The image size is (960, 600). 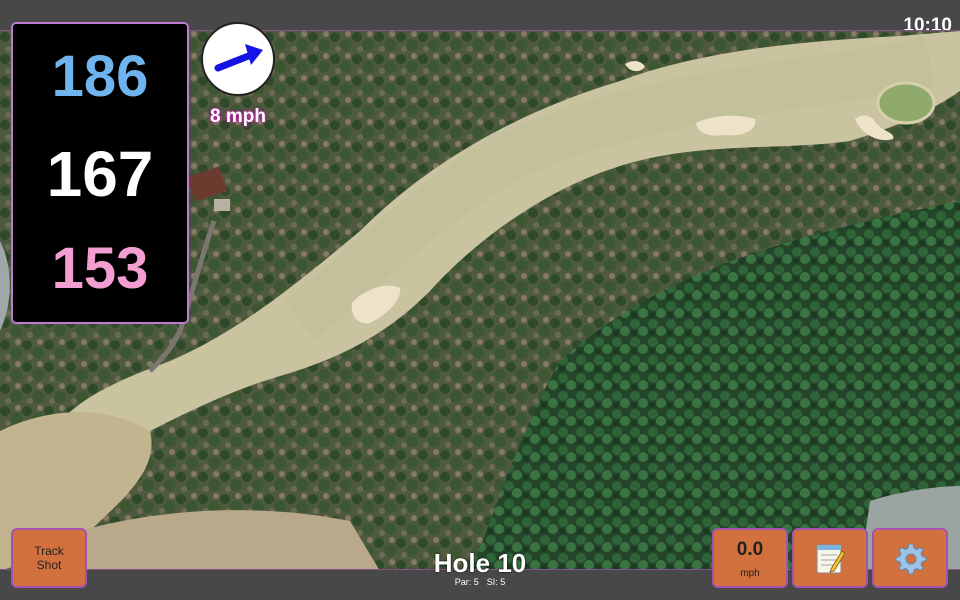 I want to click on distance-panel: 186 167 153, so click(x=100, y=173).